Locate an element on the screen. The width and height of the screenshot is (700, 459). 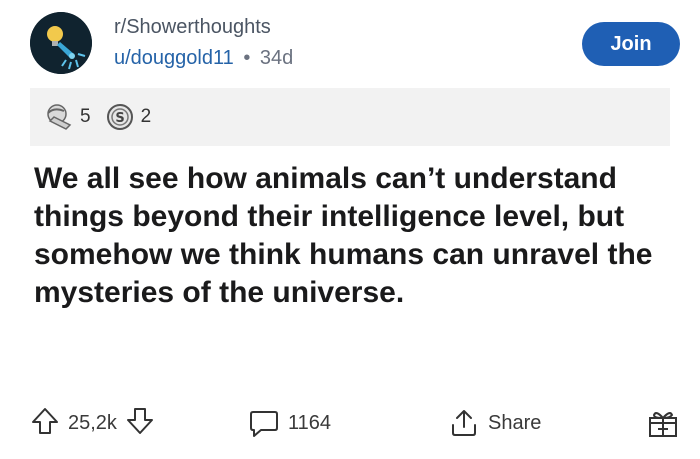
subreddit-avatar is located at coordinates (61, 43).